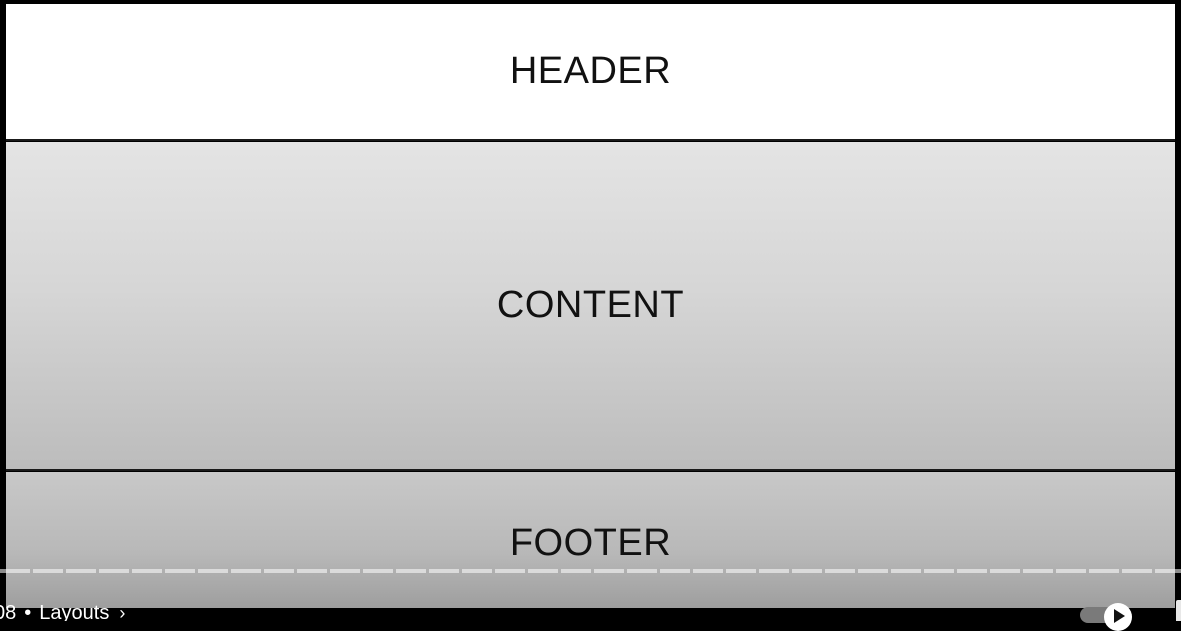  What do you see at coordinates (8, 611) in the screenshot?
I see `chapter-time: 08` at bounding box center [8, 611].